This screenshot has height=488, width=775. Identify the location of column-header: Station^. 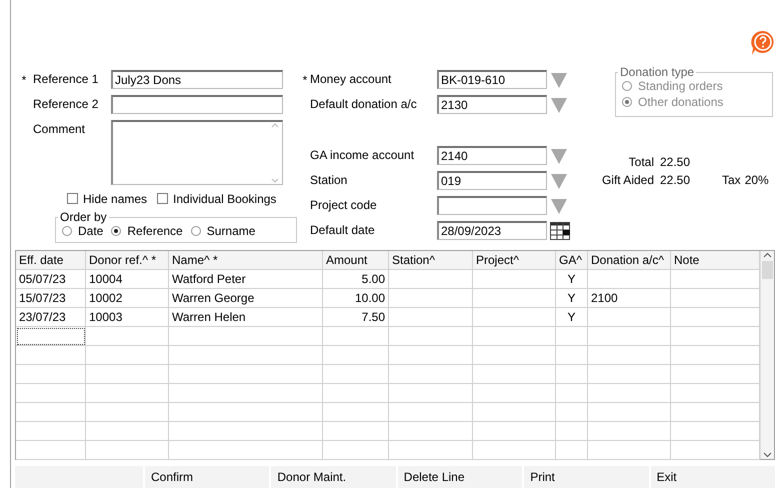
(431, 260).